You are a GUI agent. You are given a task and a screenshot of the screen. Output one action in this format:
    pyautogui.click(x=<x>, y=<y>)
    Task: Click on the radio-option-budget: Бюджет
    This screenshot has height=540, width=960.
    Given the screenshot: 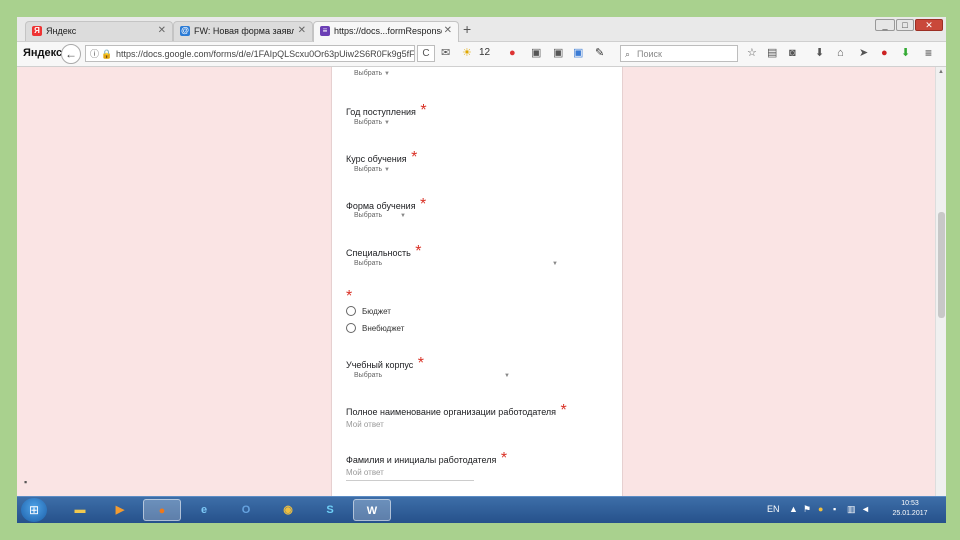 What is the action you would take?
    pyautogui.click(x=368, y=311)
    